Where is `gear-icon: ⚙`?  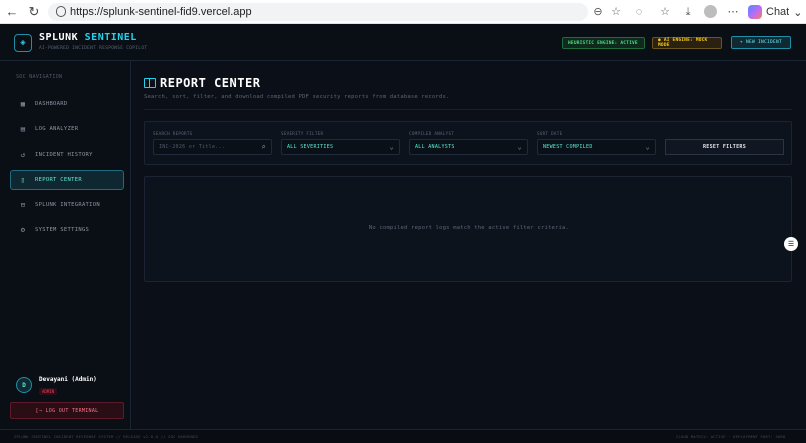 gear-icon: ⚙ is located at coordinates (23, 230).